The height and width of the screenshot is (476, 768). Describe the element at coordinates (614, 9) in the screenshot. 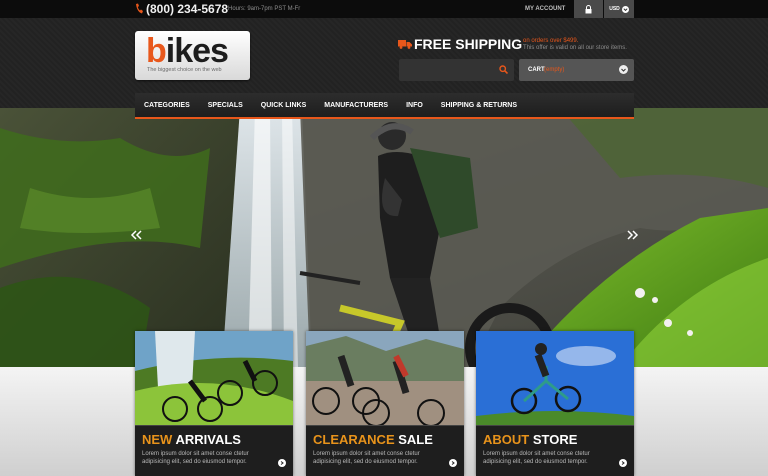

I see `currency-label: USD` at that location.